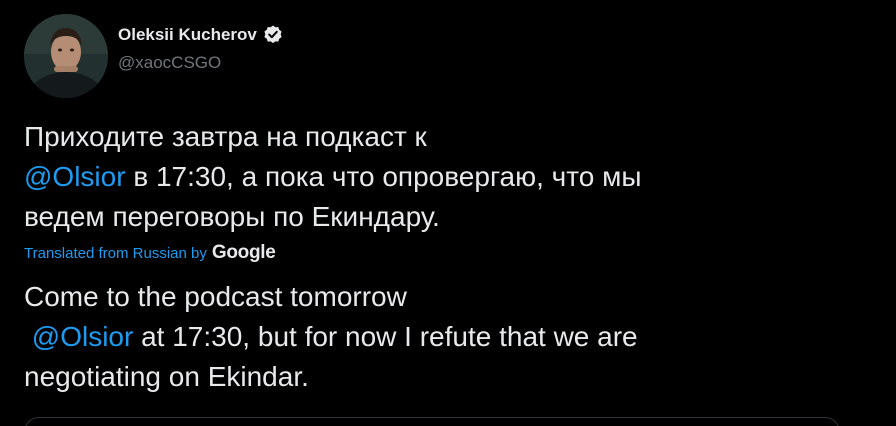 The image size is (896, 426). Describe the element at coordinates (169, 63) in the screenshot. I see `handle: @xaocCSGO` at that location.